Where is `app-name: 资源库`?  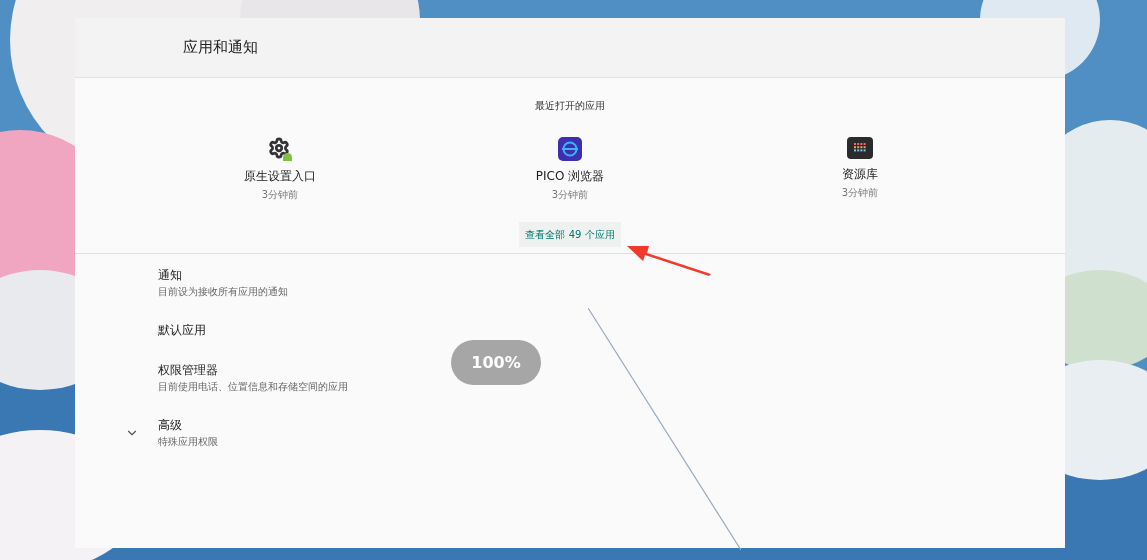 app-name: 资源库 is located at coordinates (860, 174).